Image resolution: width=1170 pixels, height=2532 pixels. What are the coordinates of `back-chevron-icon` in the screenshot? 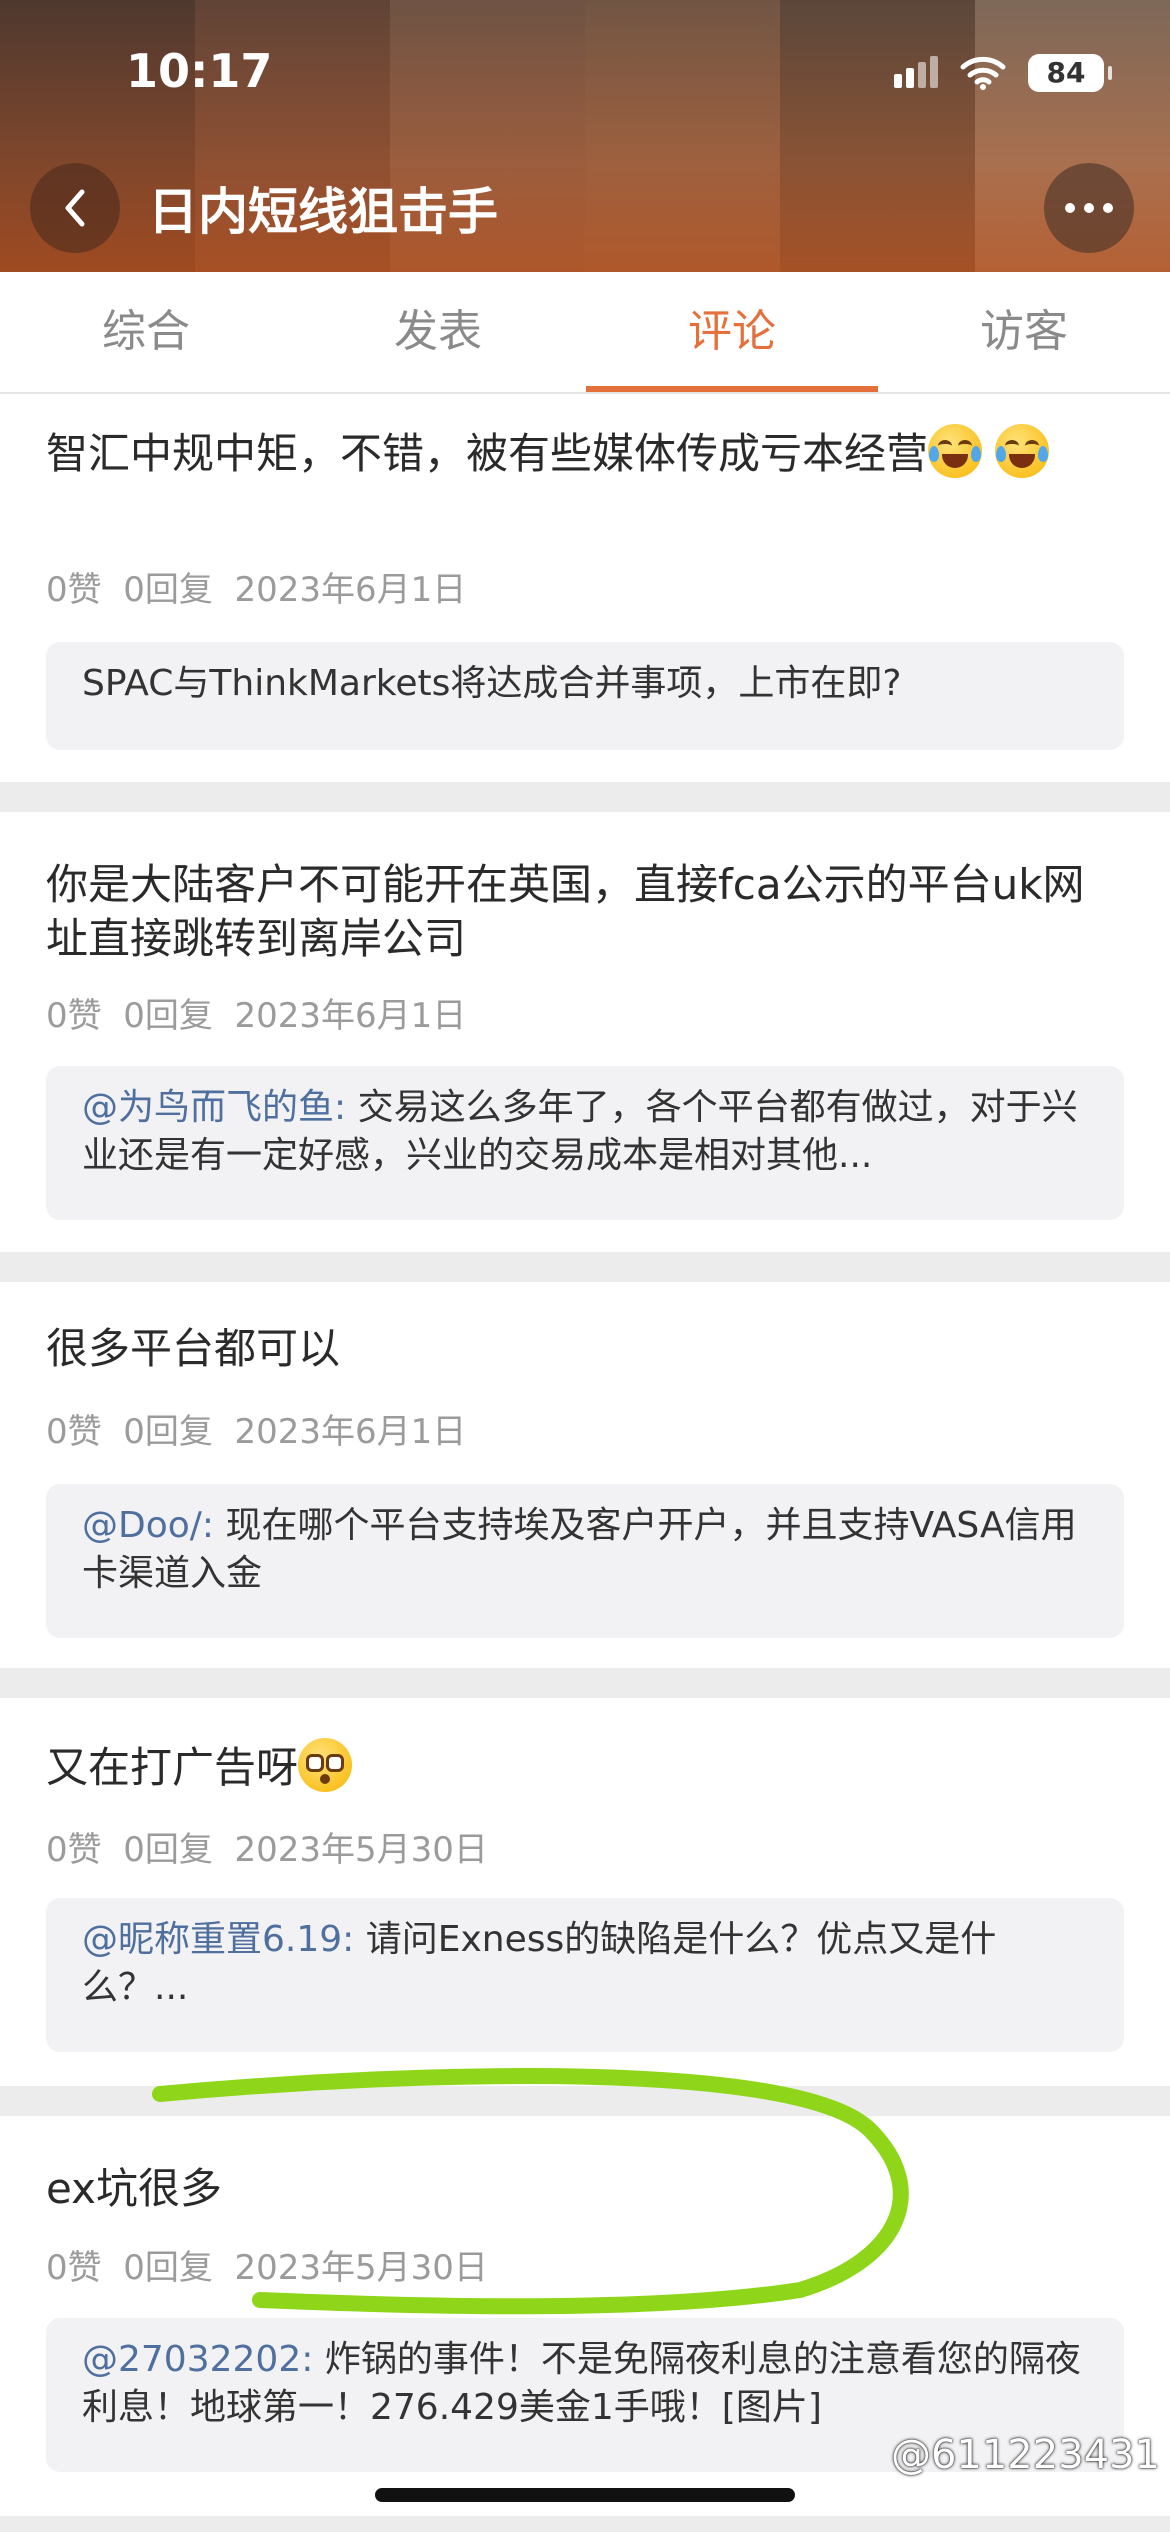 It's located at (75, 208).